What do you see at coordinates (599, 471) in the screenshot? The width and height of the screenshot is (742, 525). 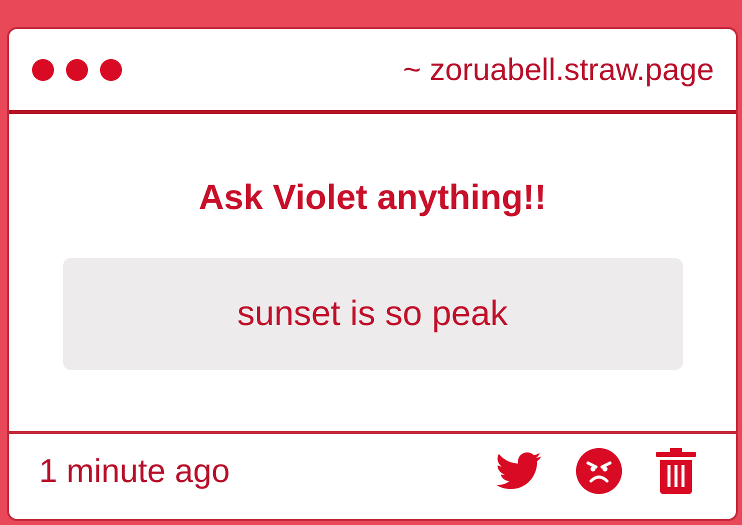 I see `angry-face-icon` at bounding box center [599, 471].